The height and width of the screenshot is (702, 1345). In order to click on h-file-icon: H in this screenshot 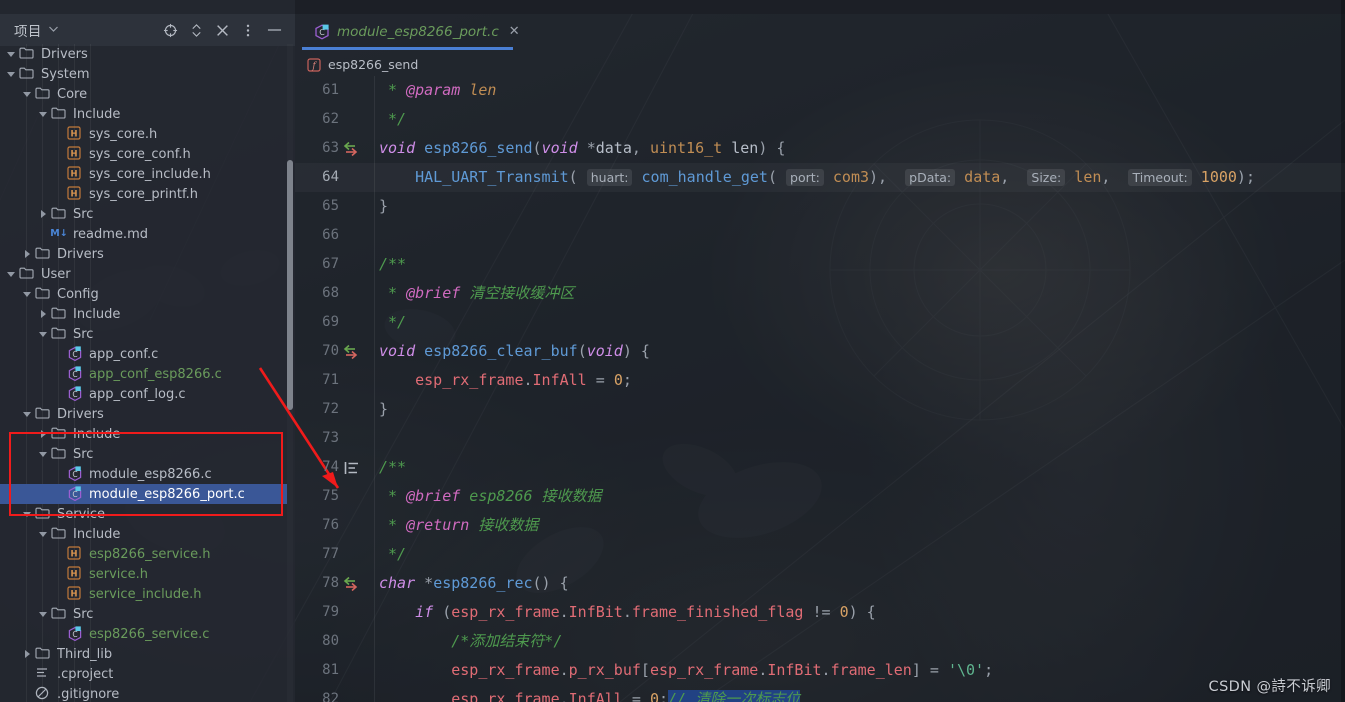, I will do `click(75, 194)`.